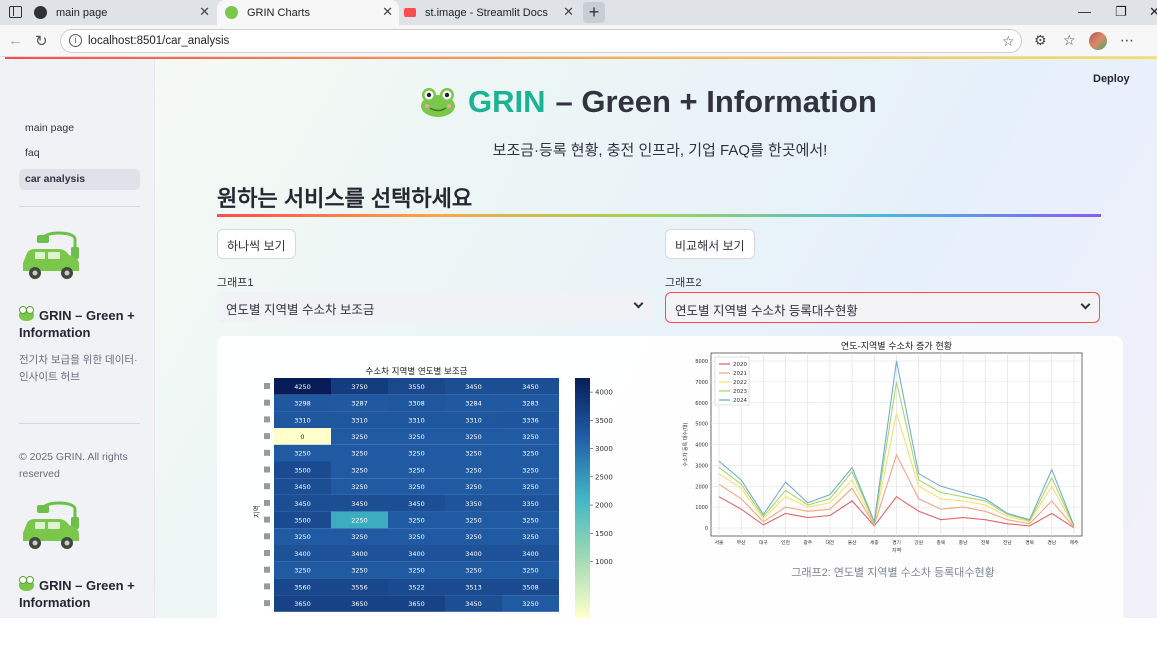 This screenshot has height=650, width=1157. I want to click on y-tick-label: 1000, so click(701, 508).